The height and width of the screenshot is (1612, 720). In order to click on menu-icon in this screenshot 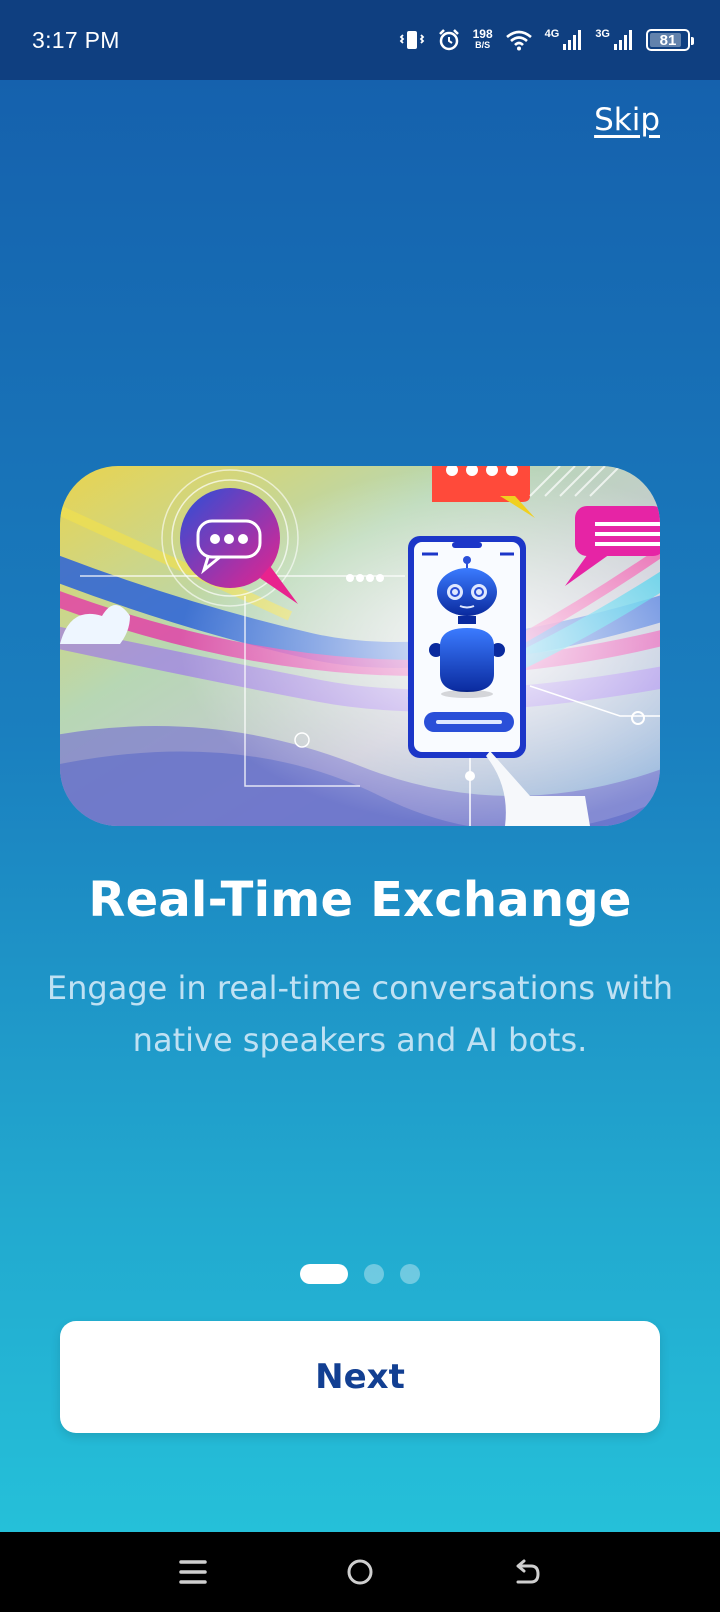, I will do `click(193, 1572)`.